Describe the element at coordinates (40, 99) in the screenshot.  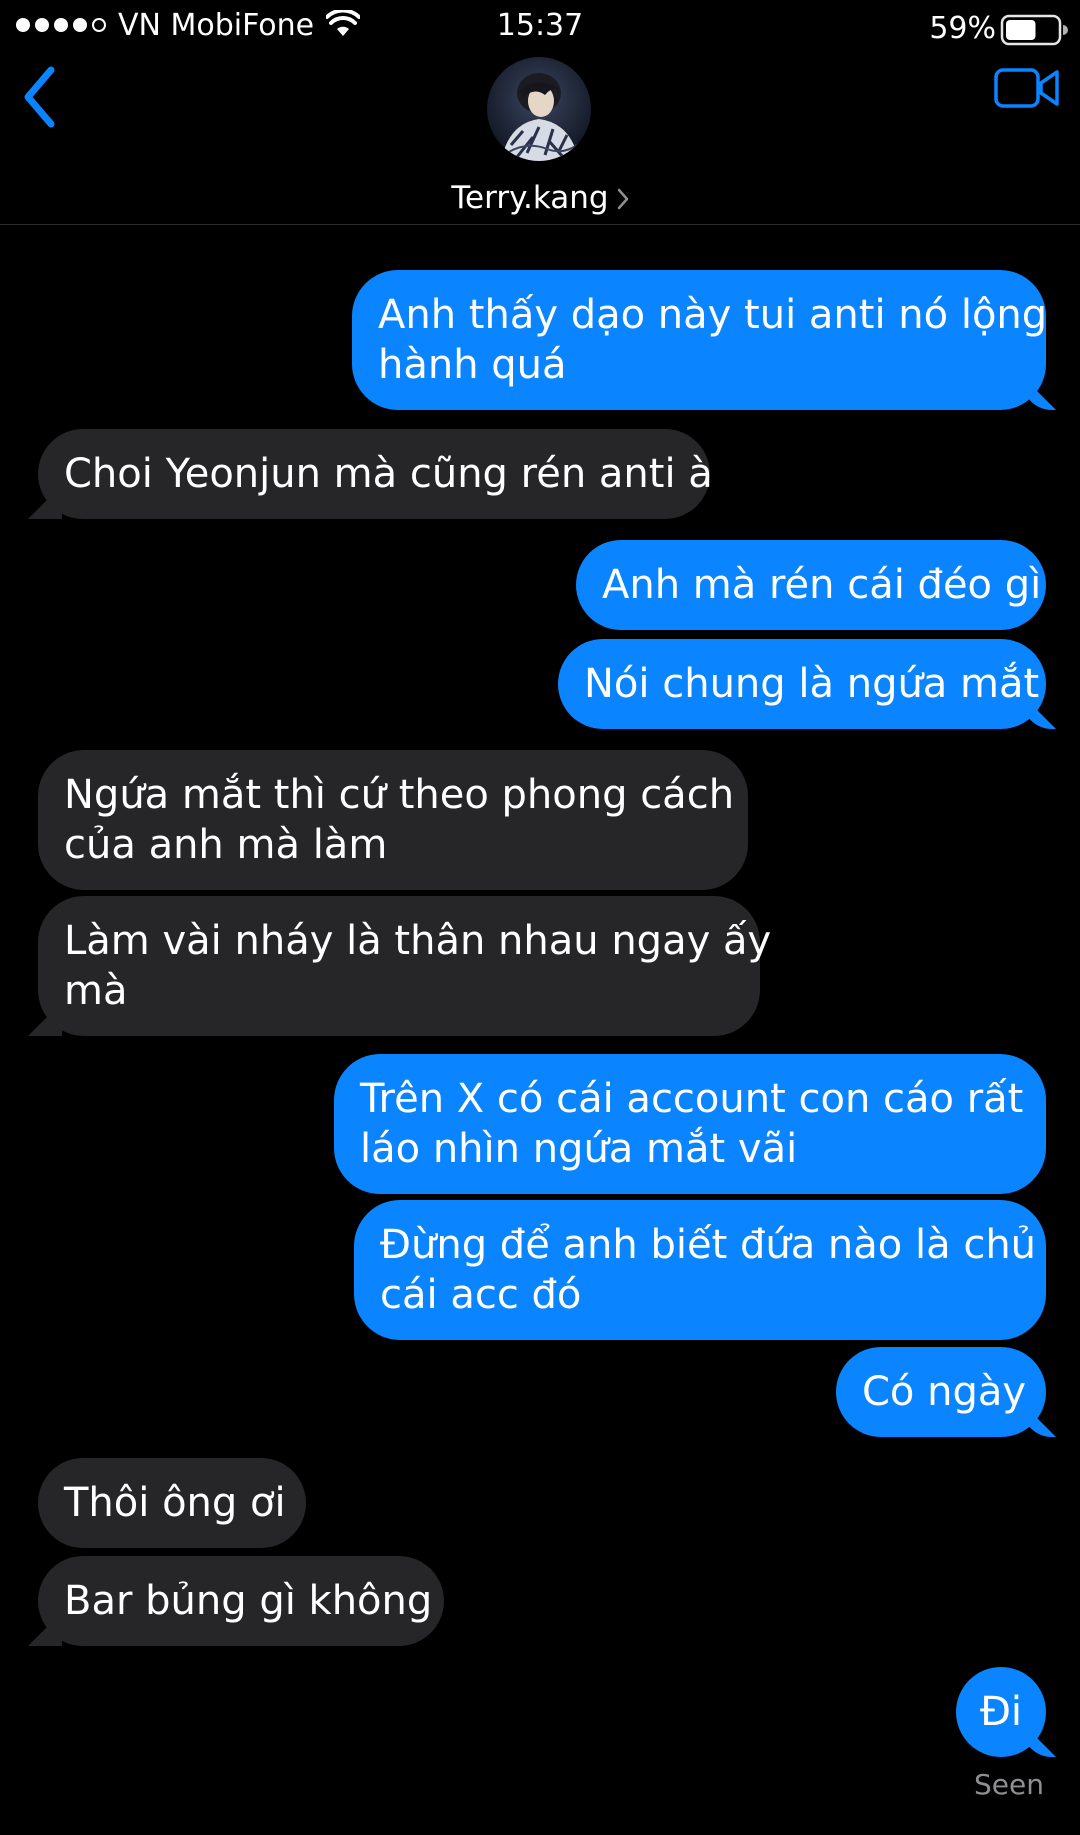
I see `back-chevron-icon` at that location.